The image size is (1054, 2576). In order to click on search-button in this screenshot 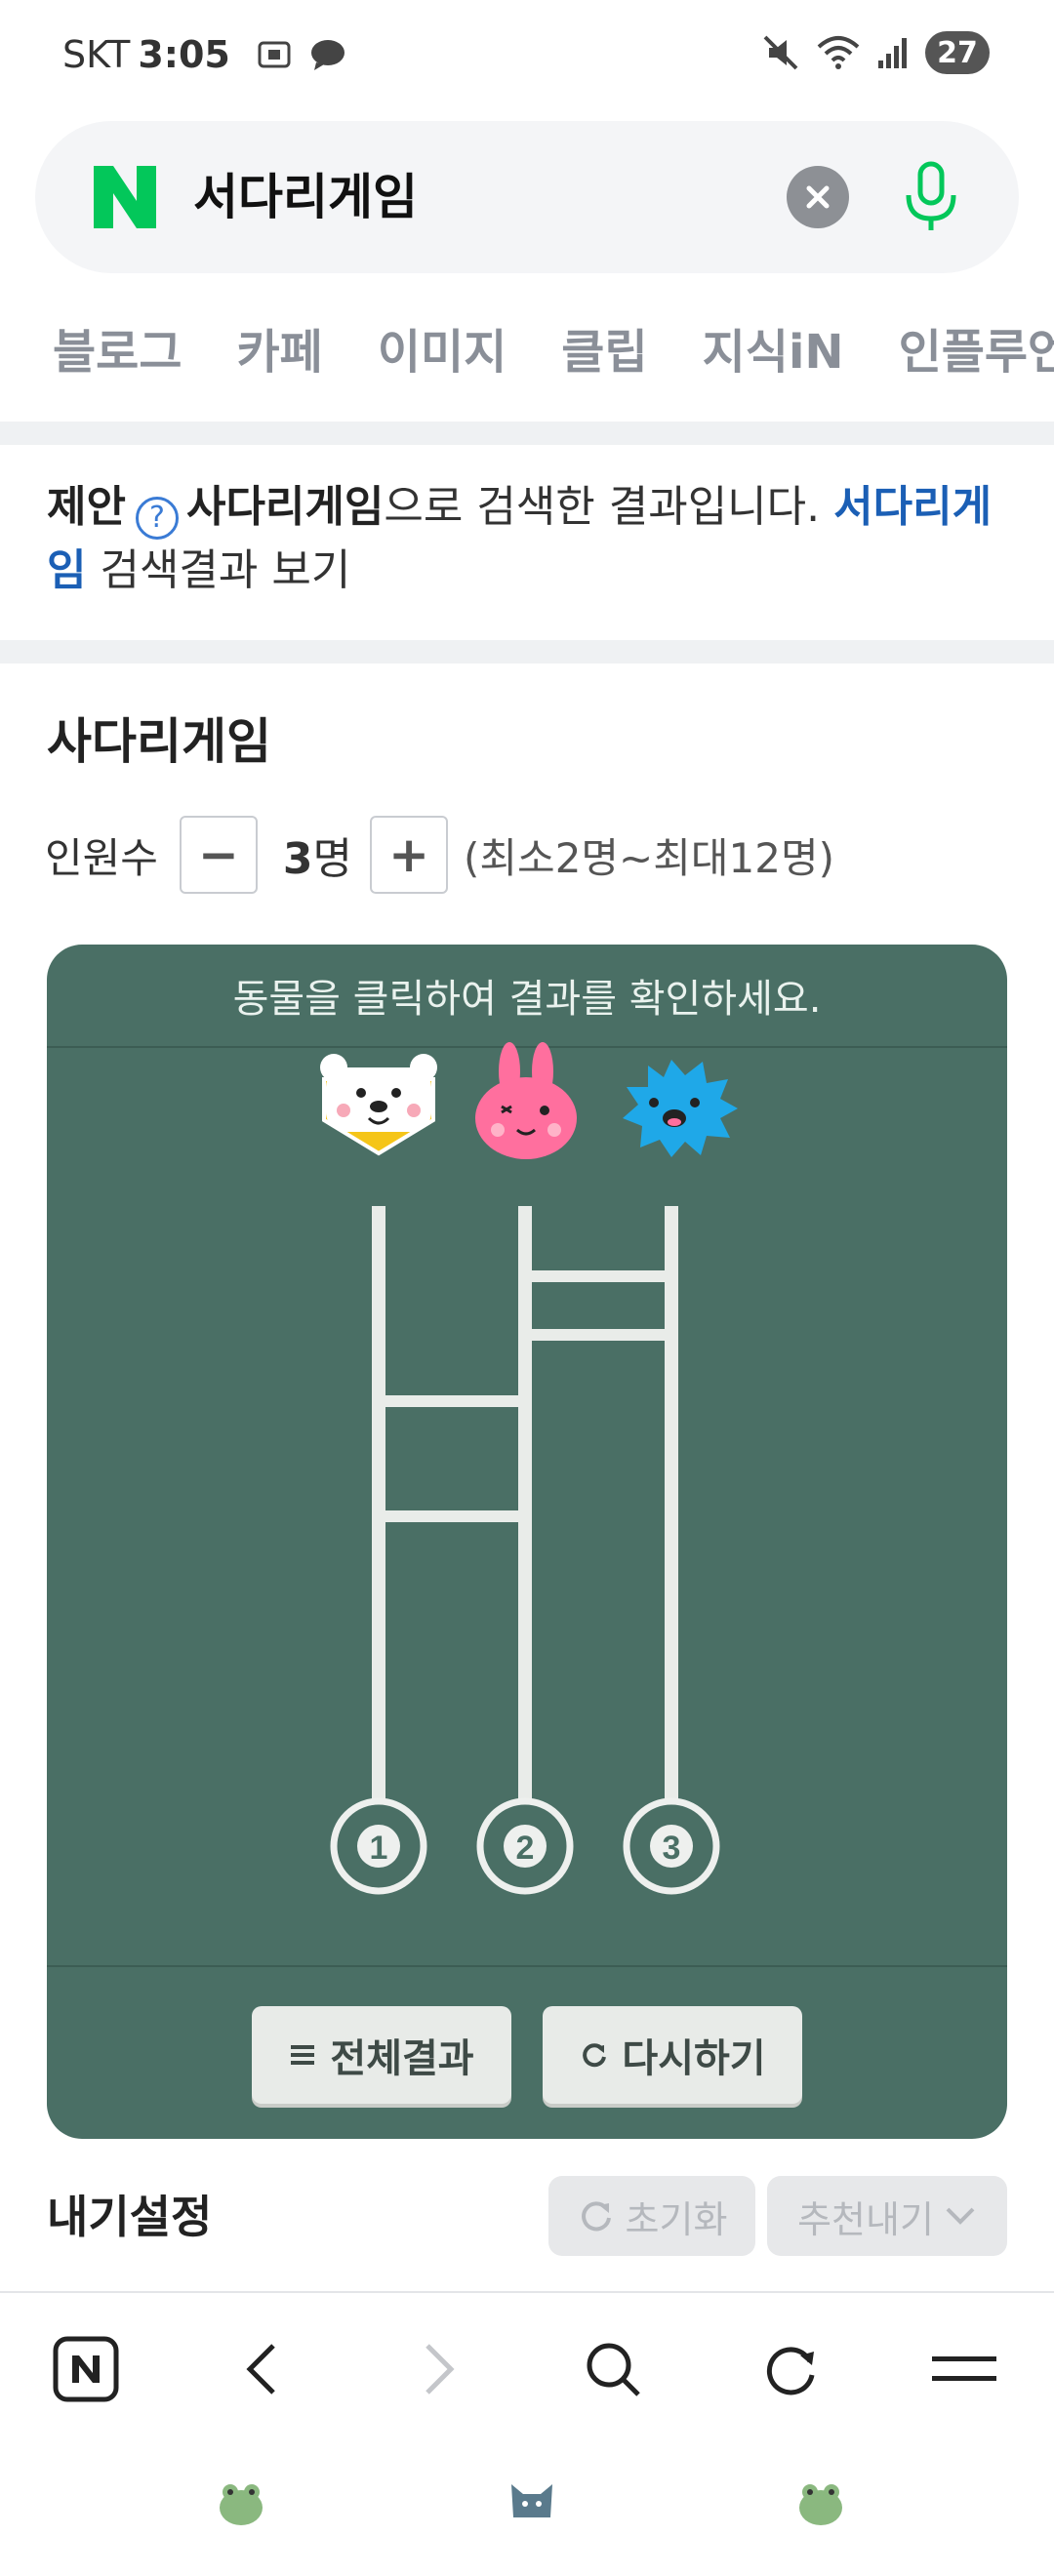, I will do `click(613, 2369)`.